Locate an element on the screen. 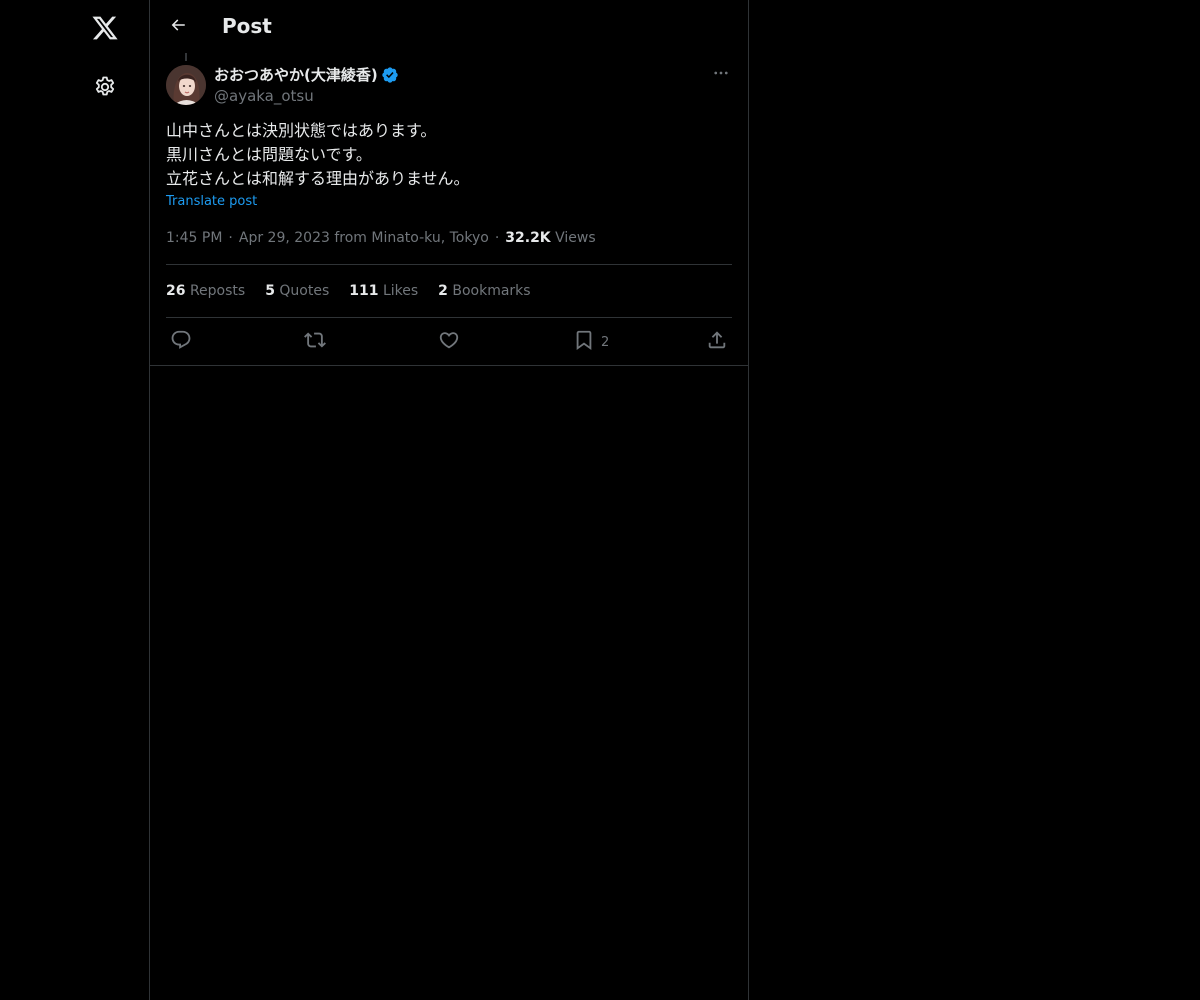  repost-button is located at coordinates (315, 342).